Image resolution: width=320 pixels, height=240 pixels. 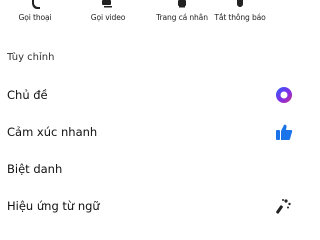 What do you see at coordinates (284, 206) in the screenshot?
I see `sparkle-wand-icon` at bounding box center [284, 206].